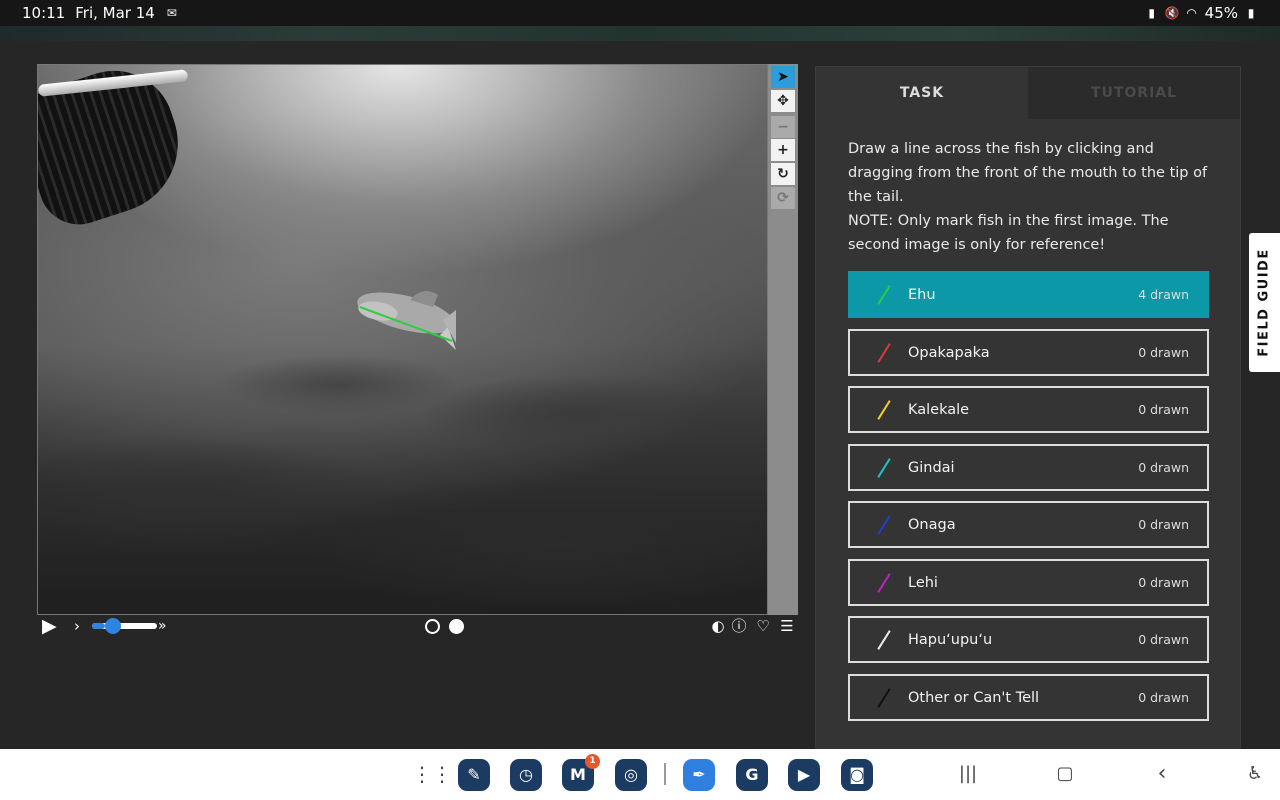 The width and height of the screenshot is (1280, 800). What do you see at coordinates (923, 582) in the screenshot?
I see `choice-label: Lehi` at bounding box center [923, 582].